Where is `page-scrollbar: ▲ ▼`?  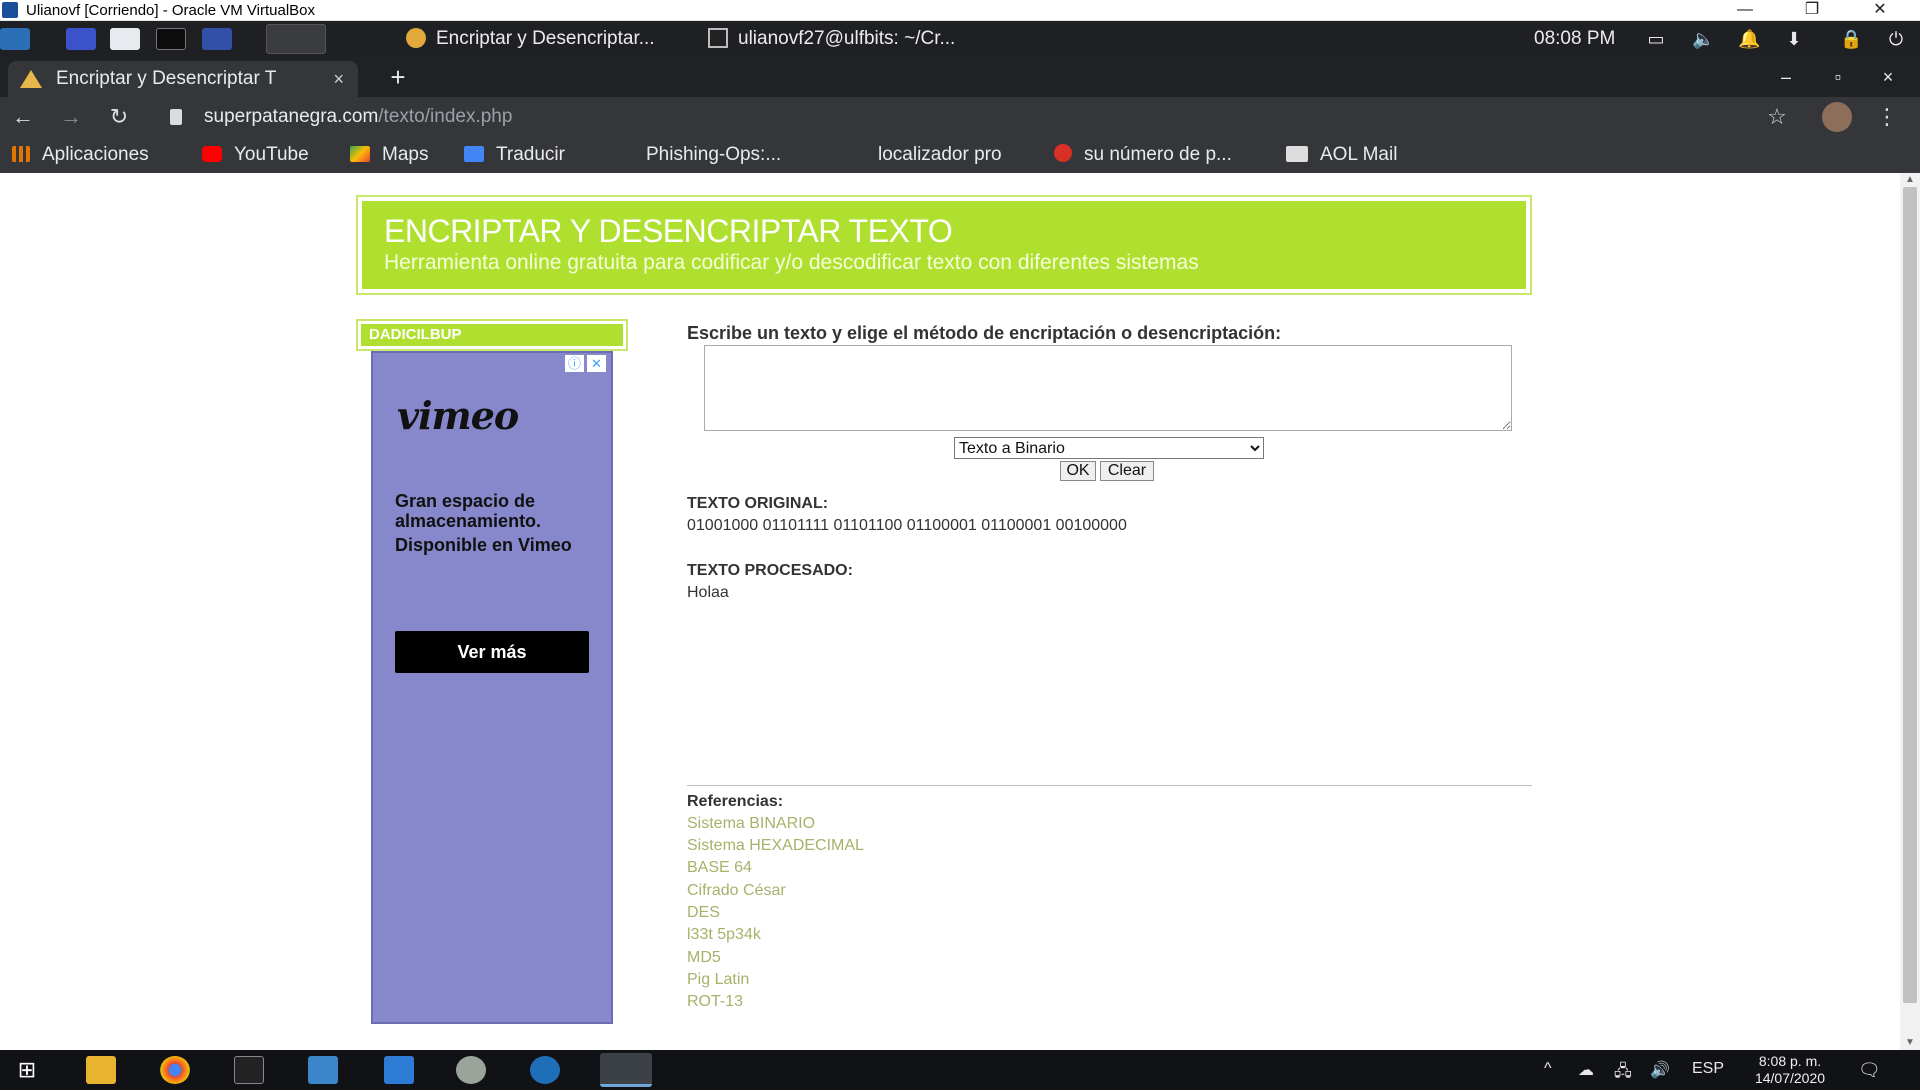 page-scrollbar: ▲ ▼ is located at coordinates (1910, 611).